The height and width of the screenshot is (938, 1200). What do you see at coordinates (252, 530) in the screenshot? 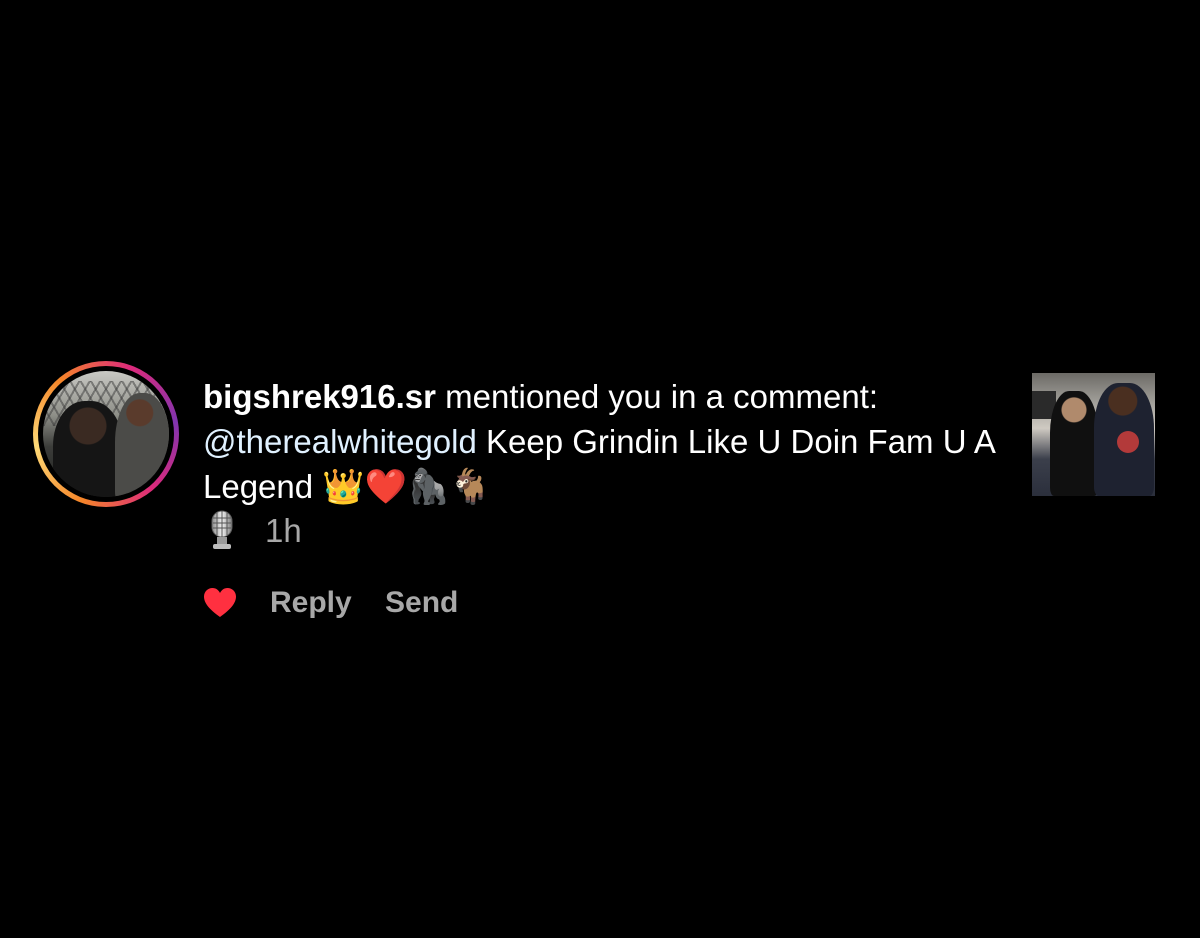
I see `comment-footer-line: 1h` at bounding box center [252, 530].